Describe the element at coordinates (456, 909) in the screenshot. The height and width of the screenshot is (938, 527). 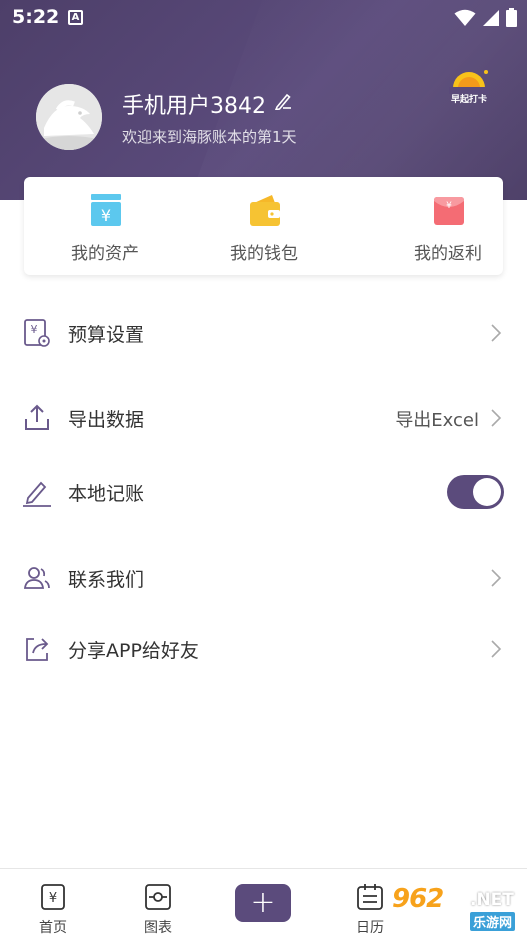
I see `watermark-logo: 962 .NET 乐游网` at that location.